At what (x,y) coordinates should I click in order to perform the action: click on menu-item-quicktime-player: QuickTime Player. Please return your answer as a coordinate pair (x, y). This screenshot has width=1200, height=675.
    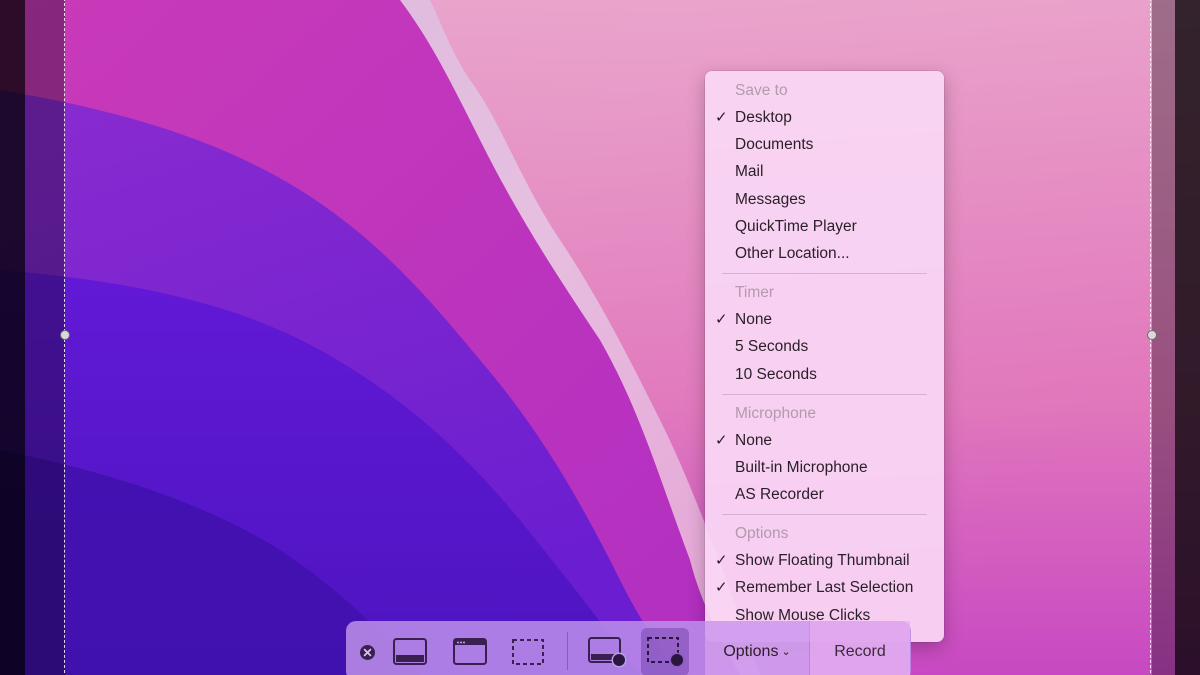
    Looking at the image, I should click on (824, 226).